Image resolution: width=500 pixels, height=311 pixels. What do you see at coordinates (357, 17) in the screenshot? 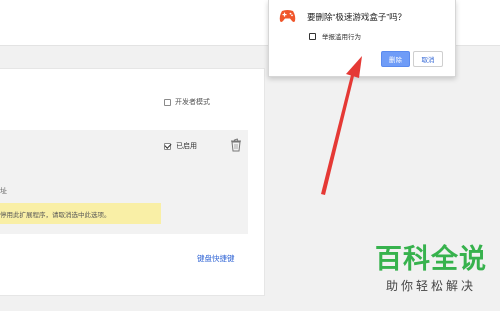
I see `dialog-title: 要删除“极速游戏盒子”吗？` at bounding box center [357, 17].